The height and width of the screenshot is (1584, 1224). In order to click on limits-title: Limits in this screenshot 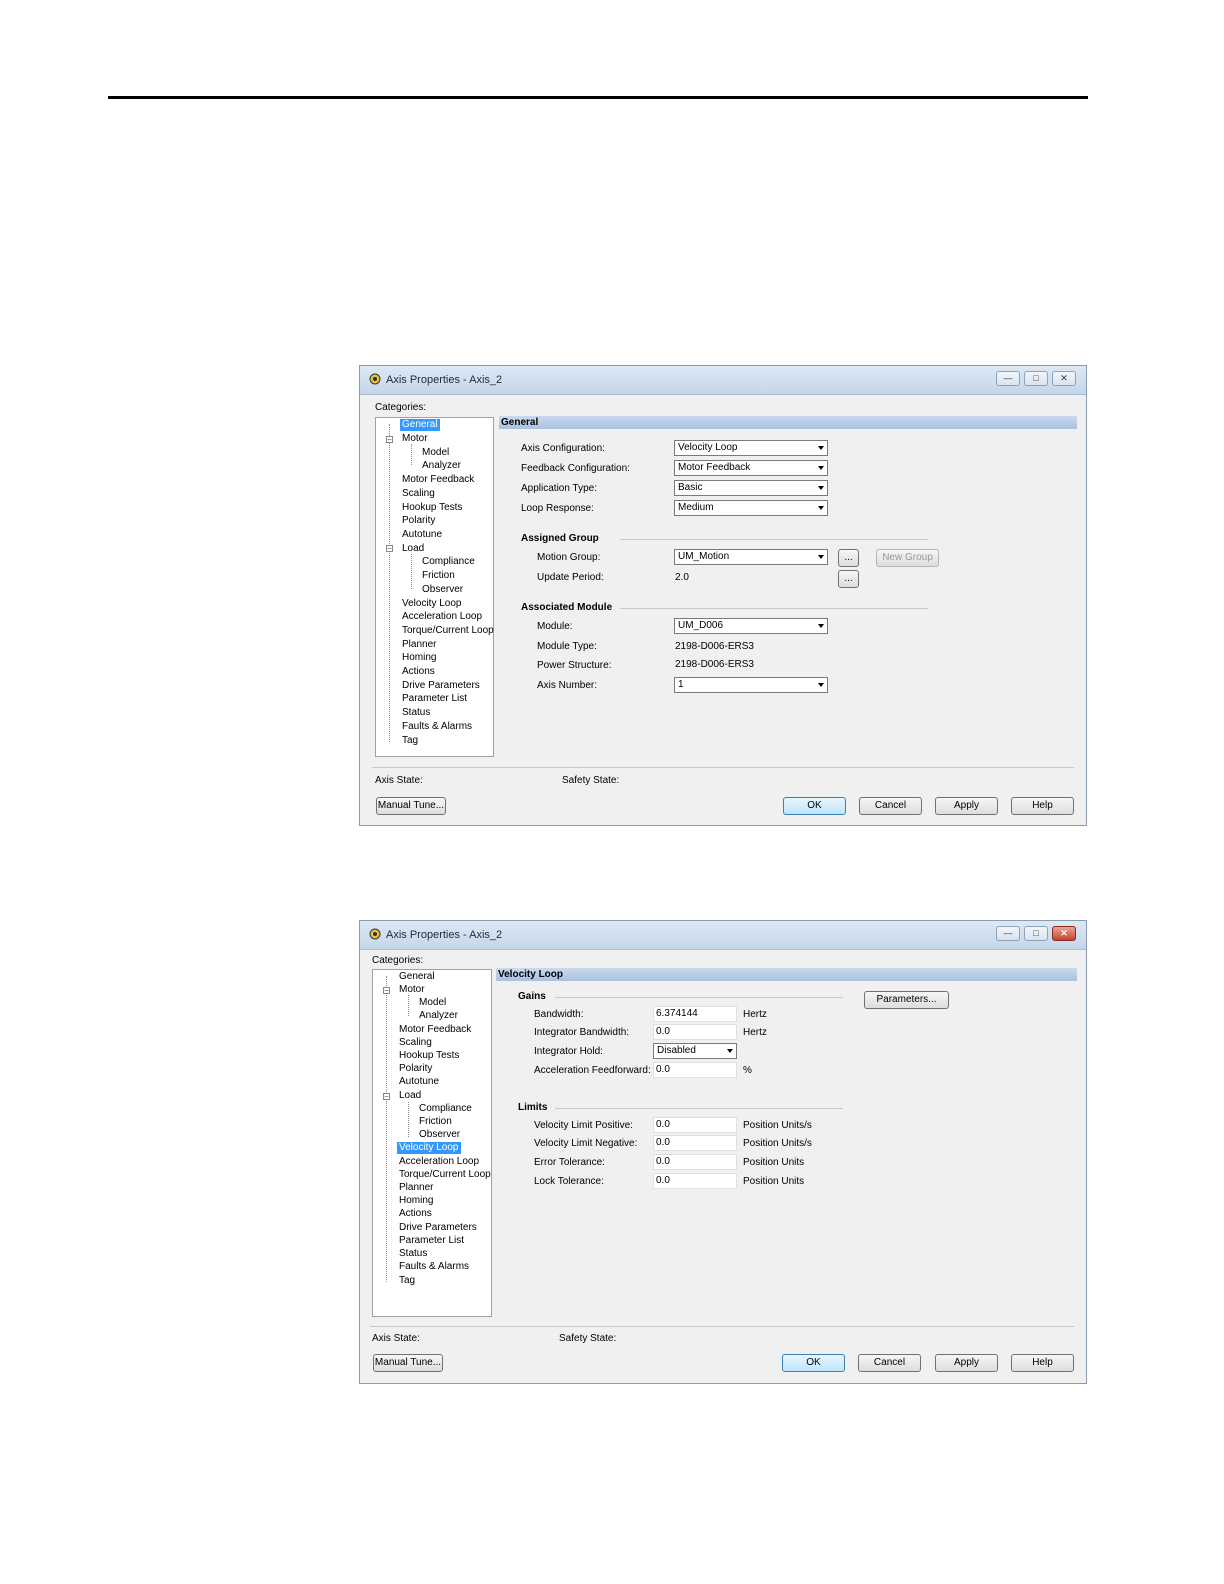, I will do `click(533, 1107)`.